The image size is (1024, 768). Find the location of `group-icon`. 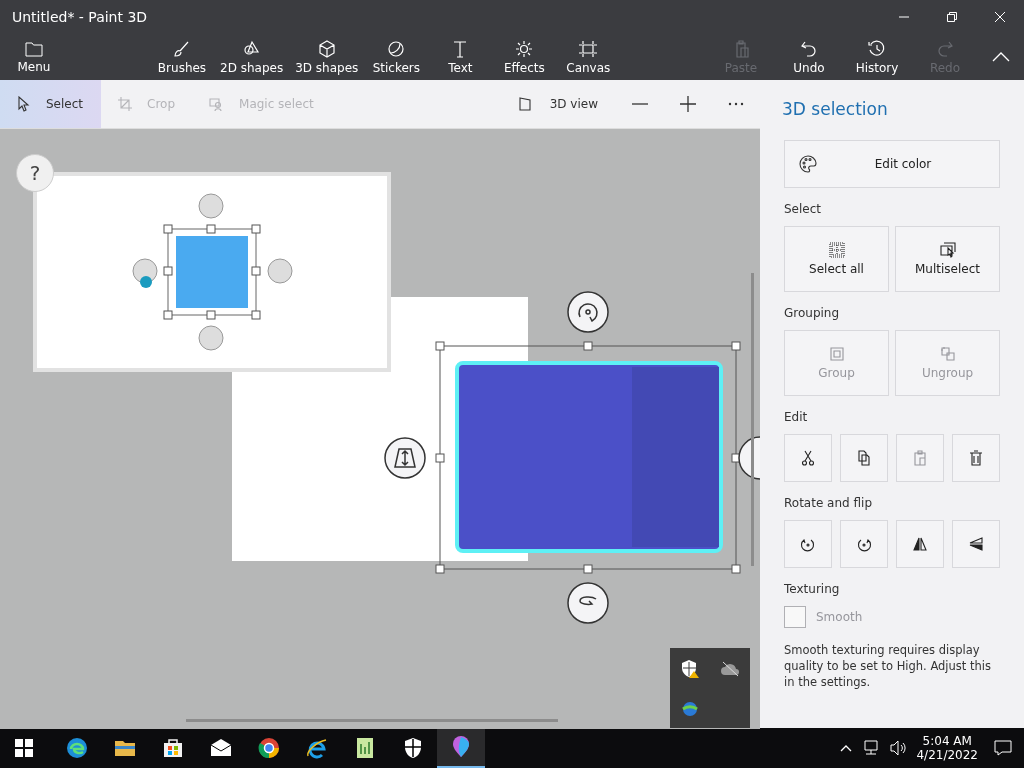

group-icon is located at coordinates (836, 354).